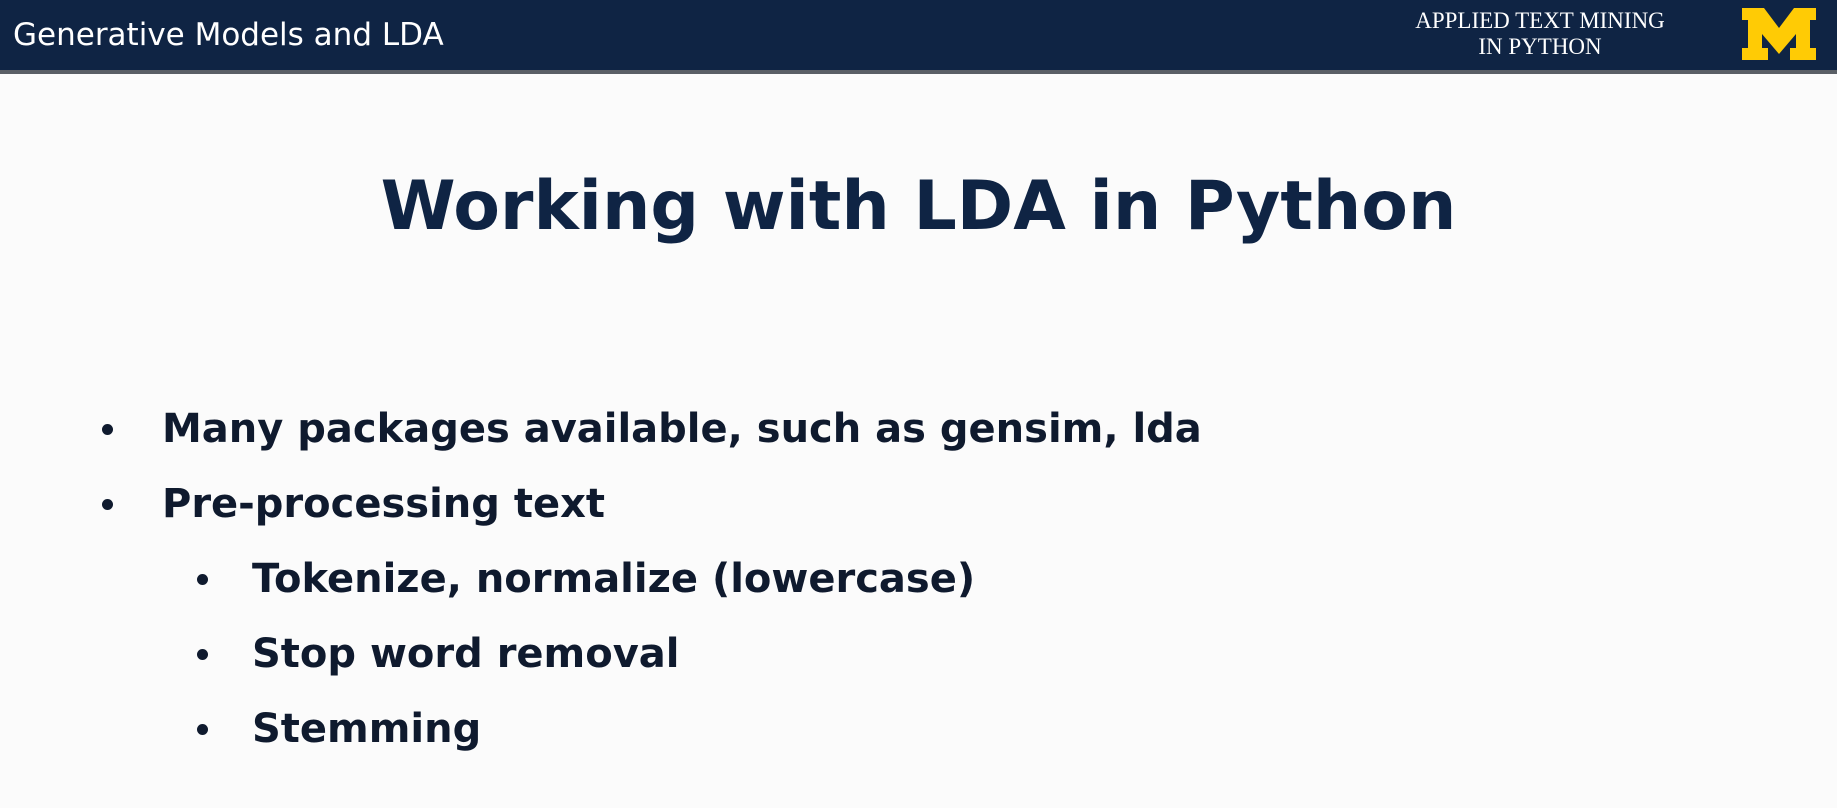 The image size is (1837, 808). I want to click on bullet-item: Pre-processing text, so click(353, 504).